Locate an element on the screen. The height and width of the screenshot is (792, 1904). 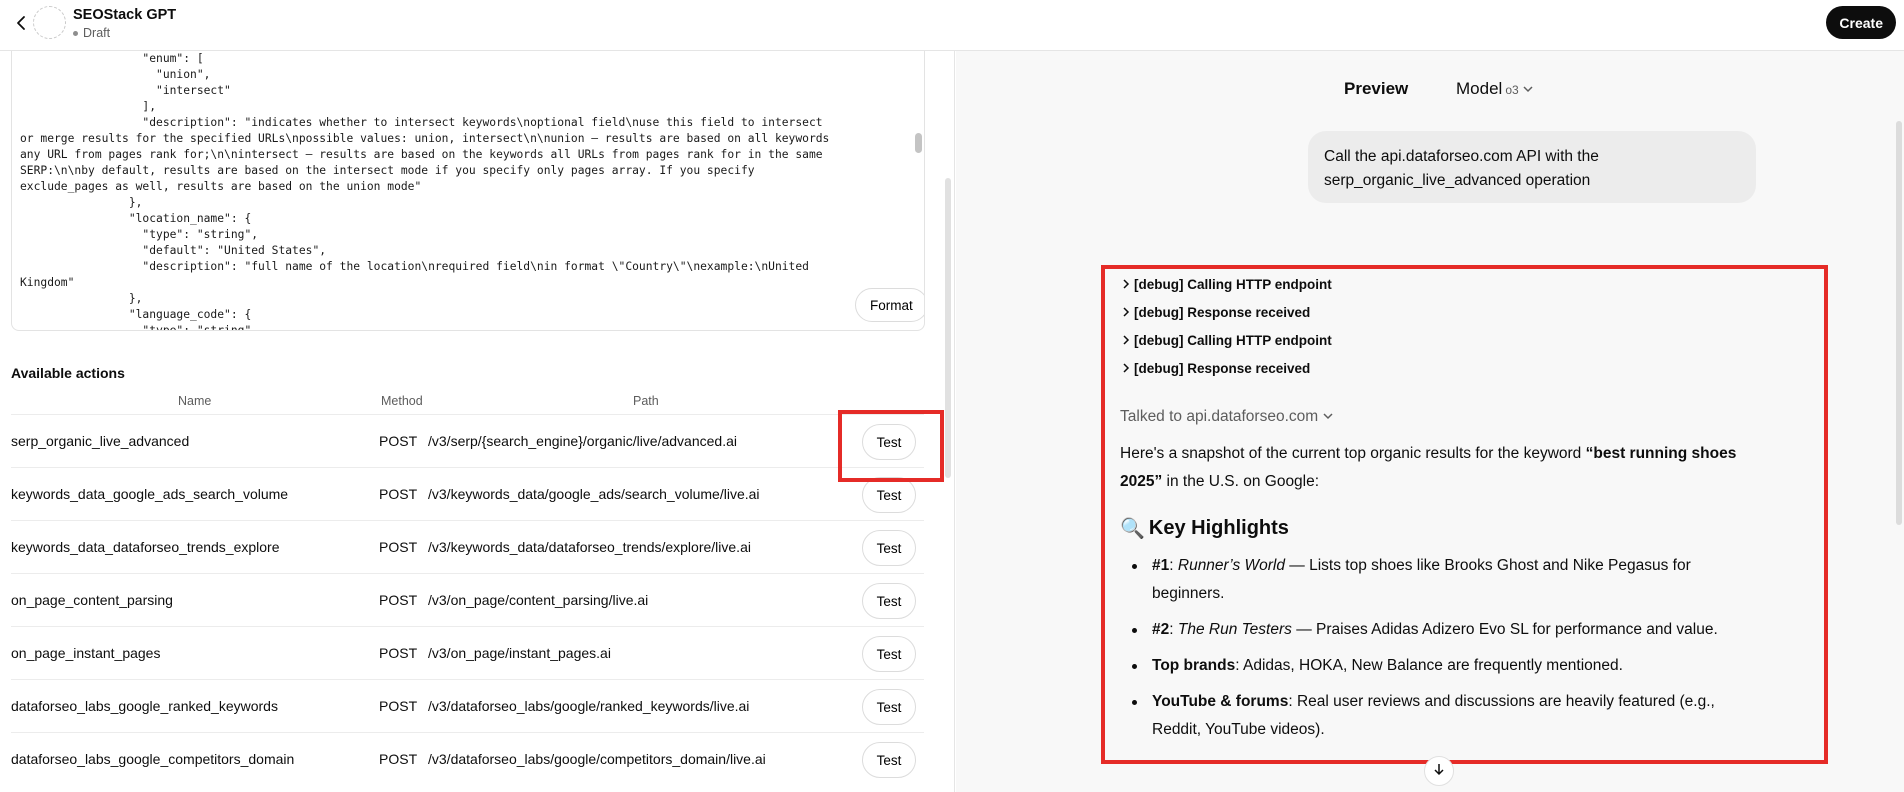
model-value: o3 is located at coordinates (1512, 90).